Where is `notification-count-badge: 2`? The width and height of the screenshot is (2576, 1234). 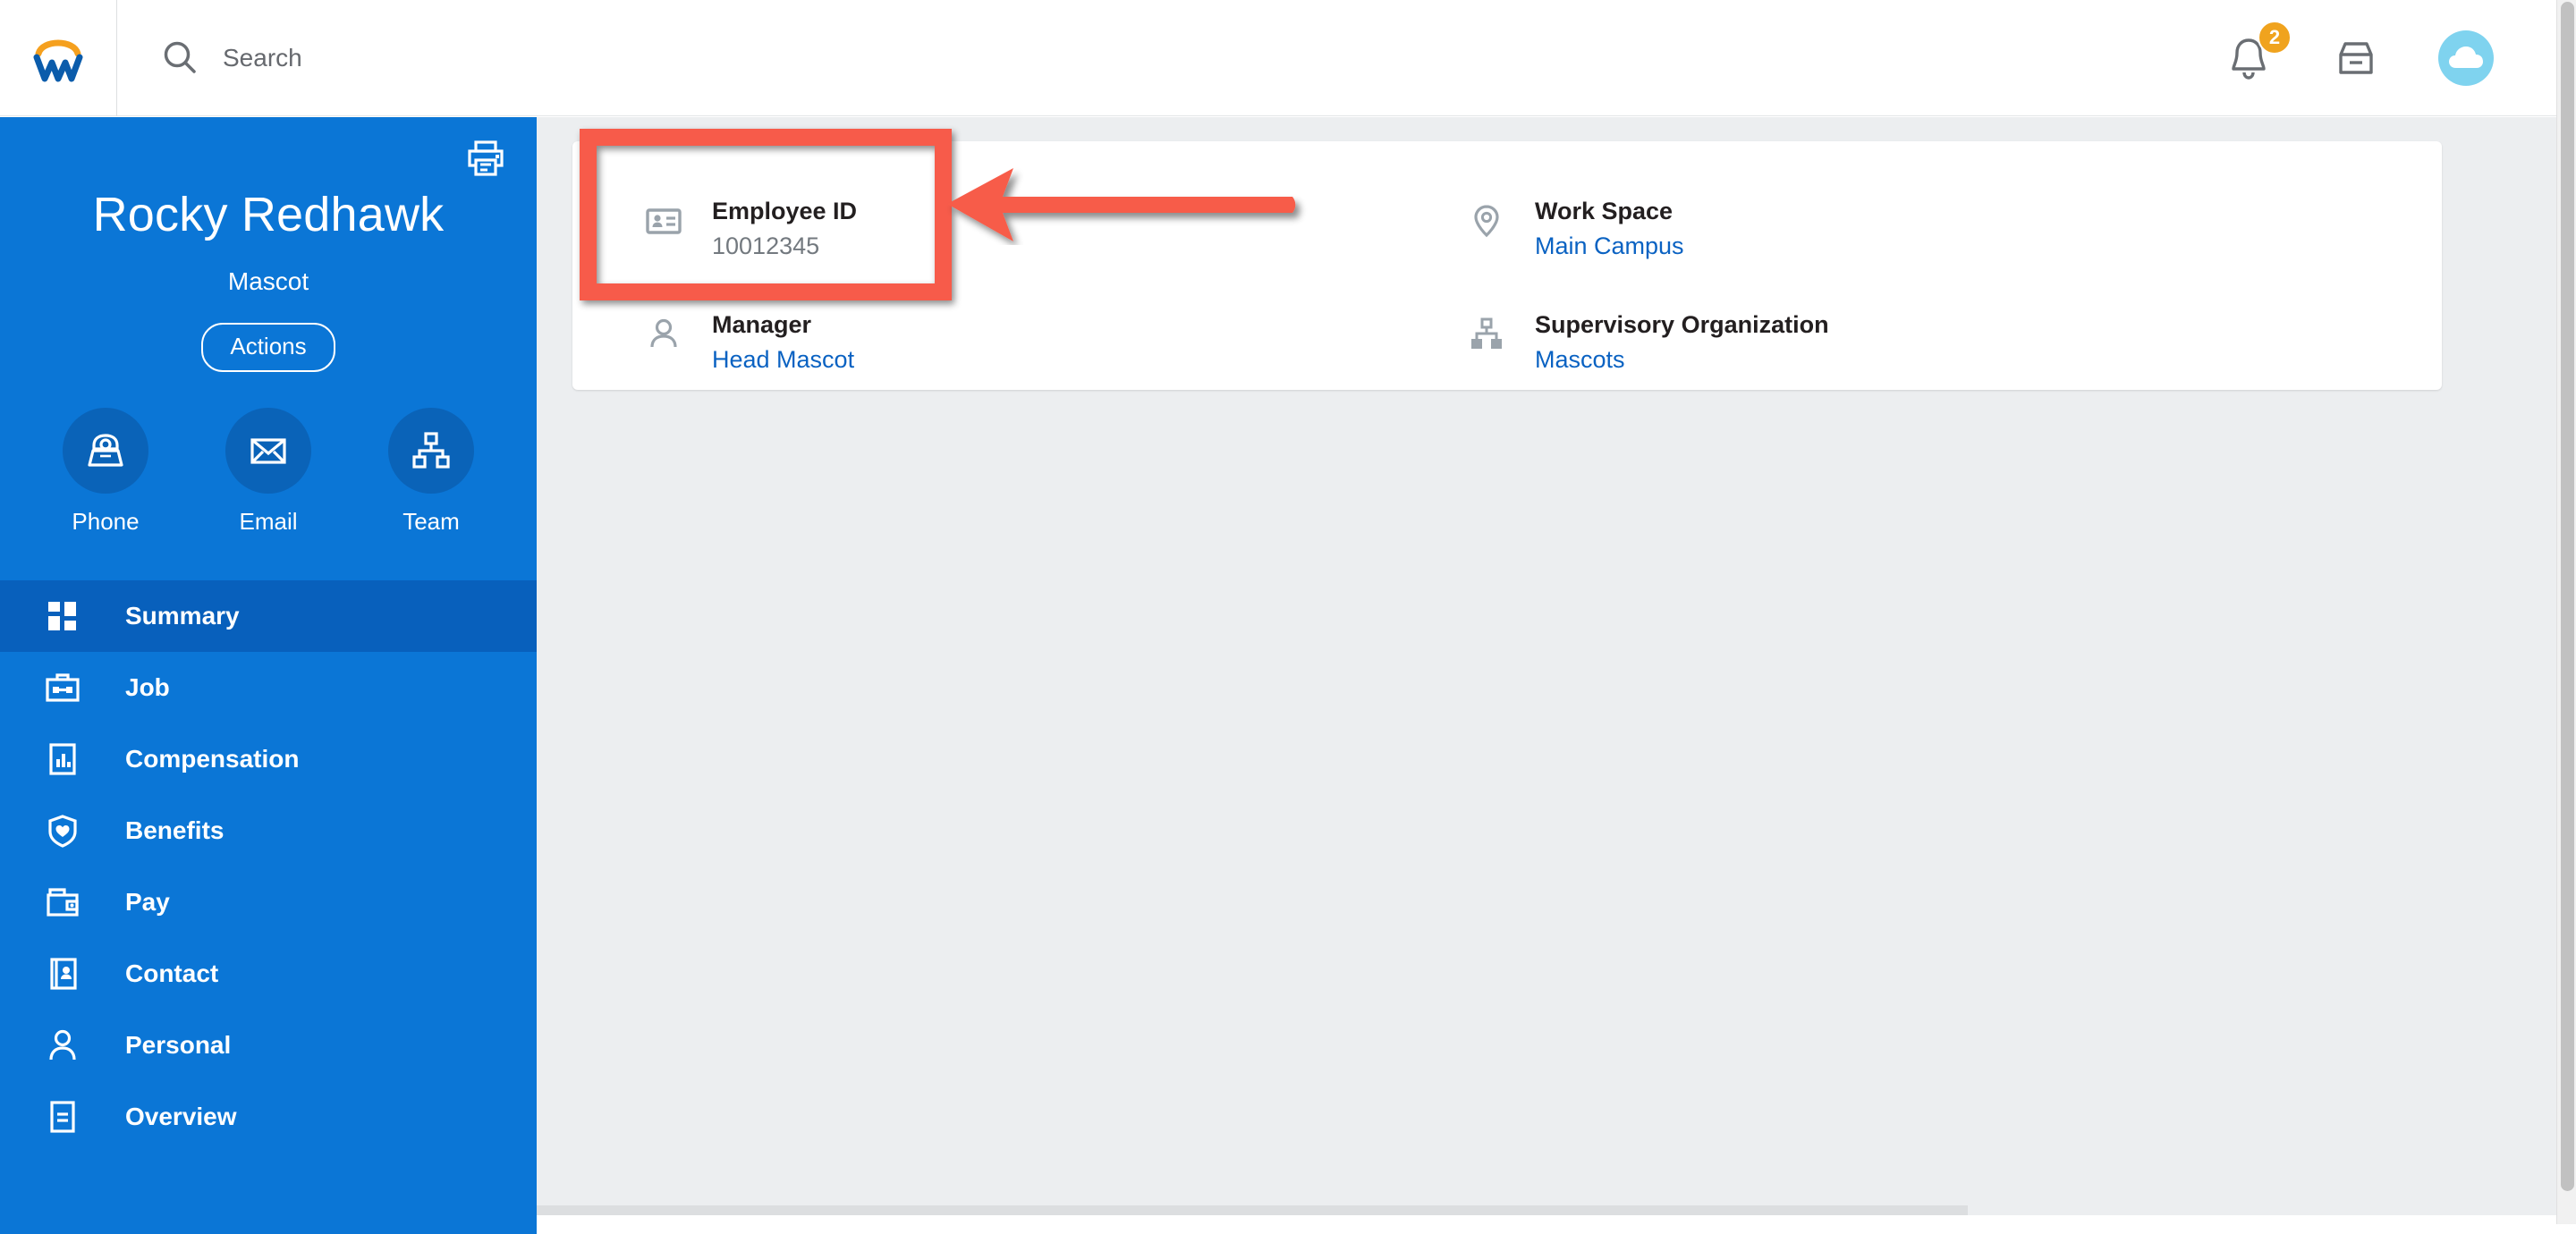
notification-count-badge: 2 is located at coordinates (2275, 37).